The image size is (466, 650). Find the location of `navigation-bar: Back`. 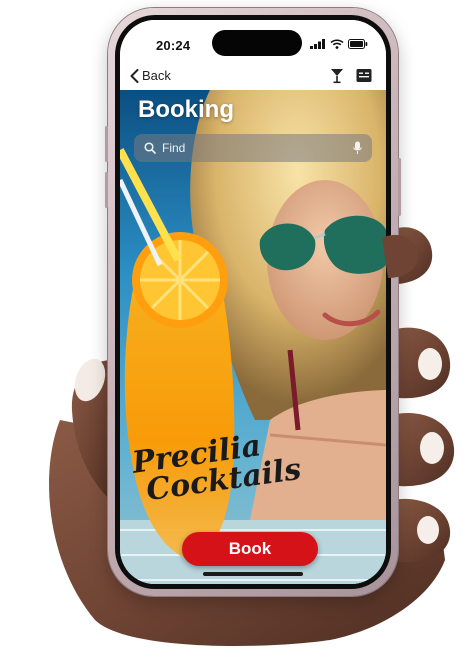

navigation-bar: Back is located at coordinates (253, 77).